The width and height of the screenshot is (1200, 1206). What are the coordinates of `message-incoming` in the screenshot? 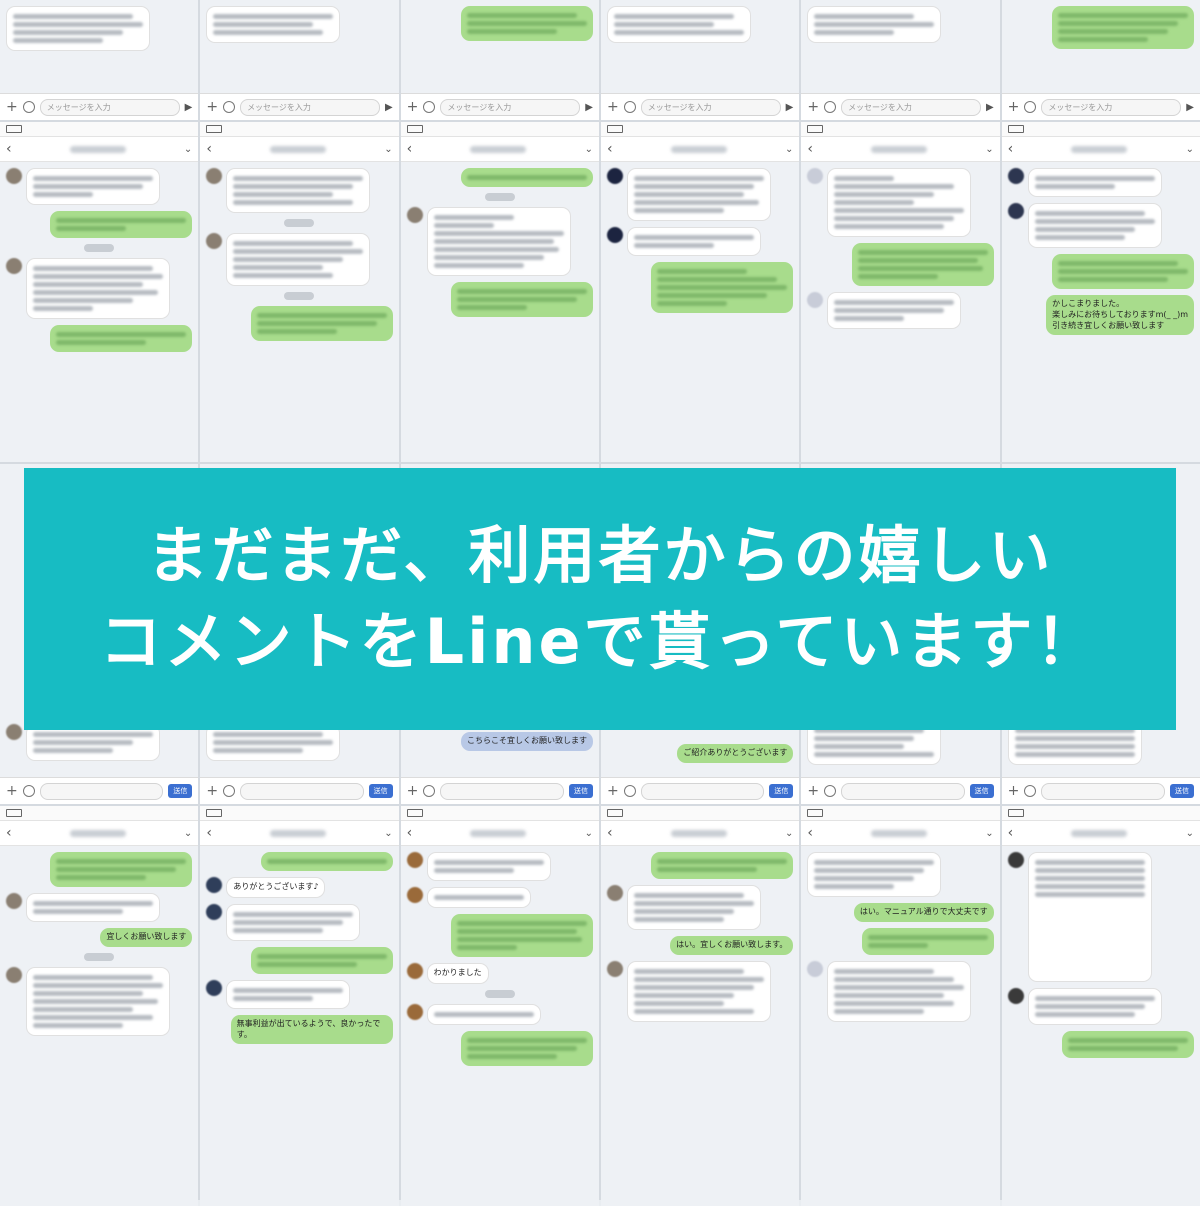 It's located at (900, 24).